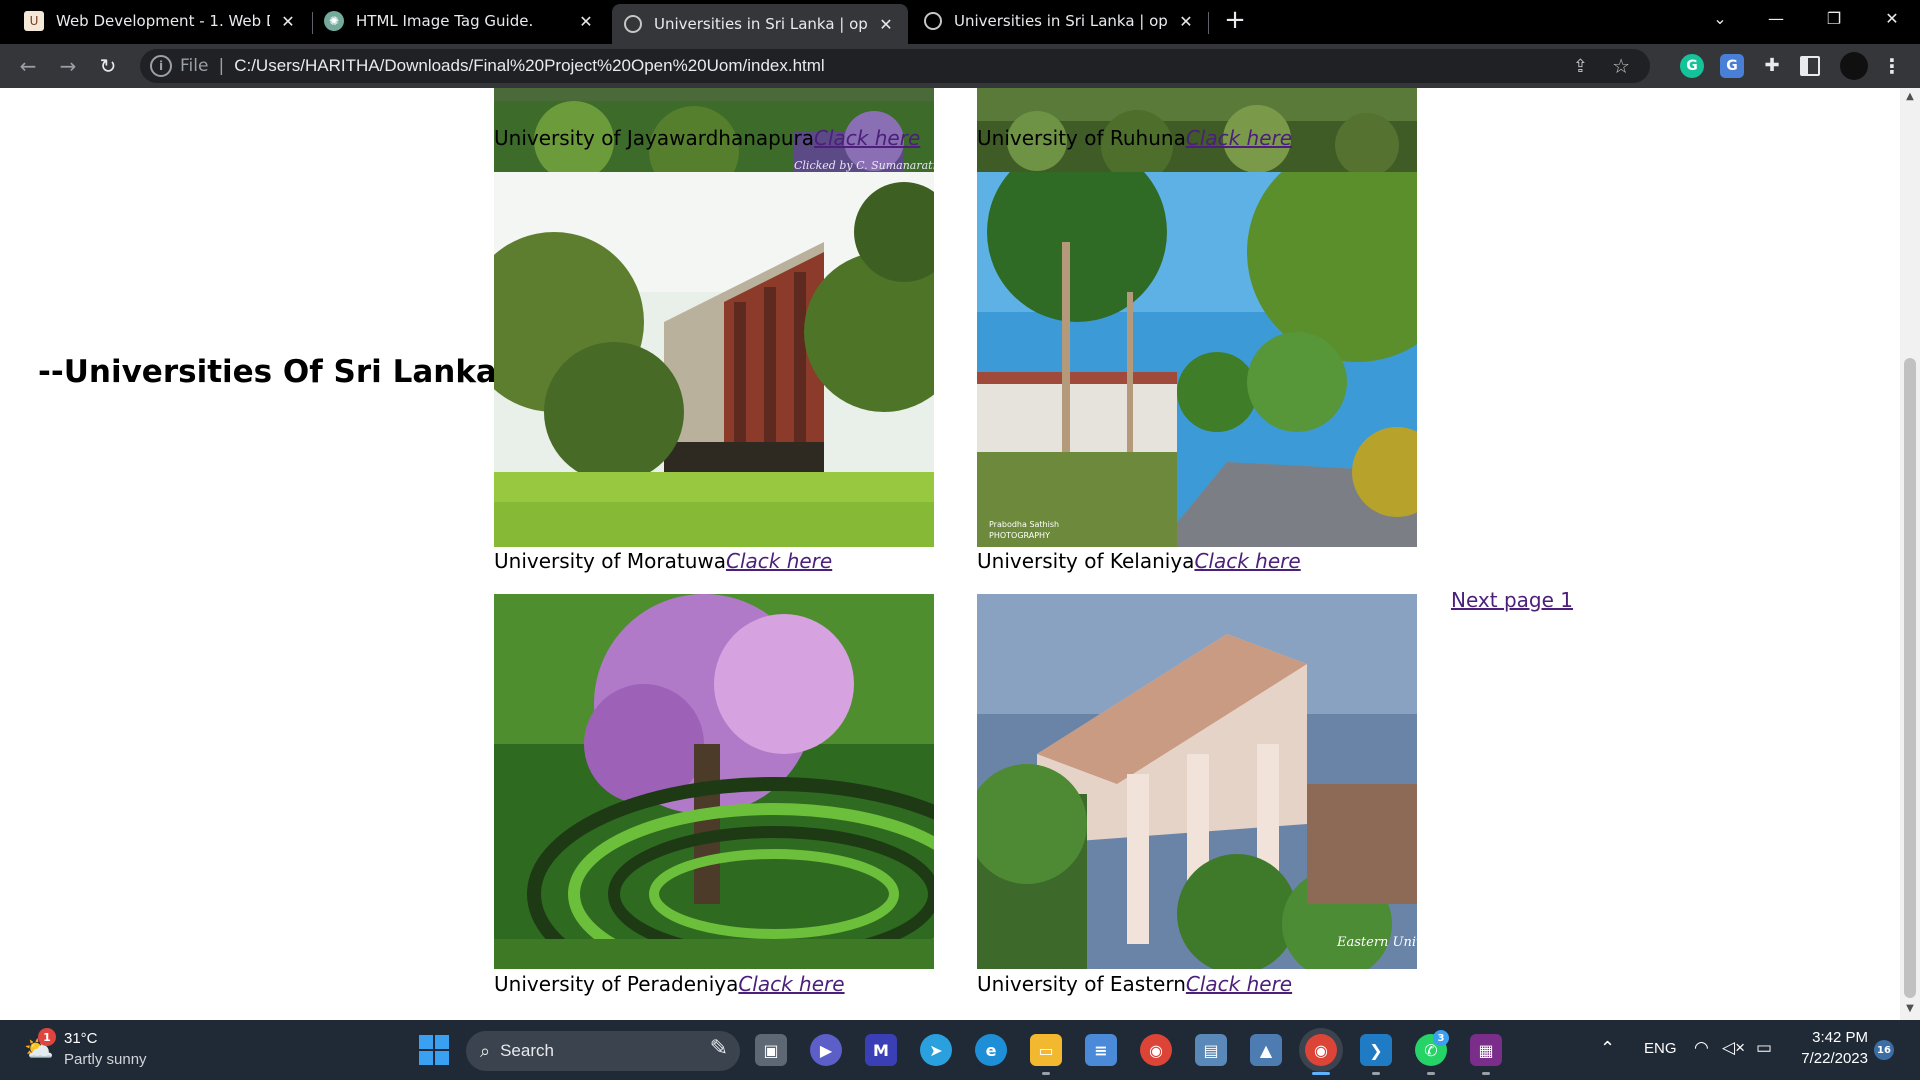 This screenshot has height=1080, width=1920. What do you see at coordinates (1580, 66) in the screenshot?
I see `share-icon: ⇪` at bounding box center [1580, 66].